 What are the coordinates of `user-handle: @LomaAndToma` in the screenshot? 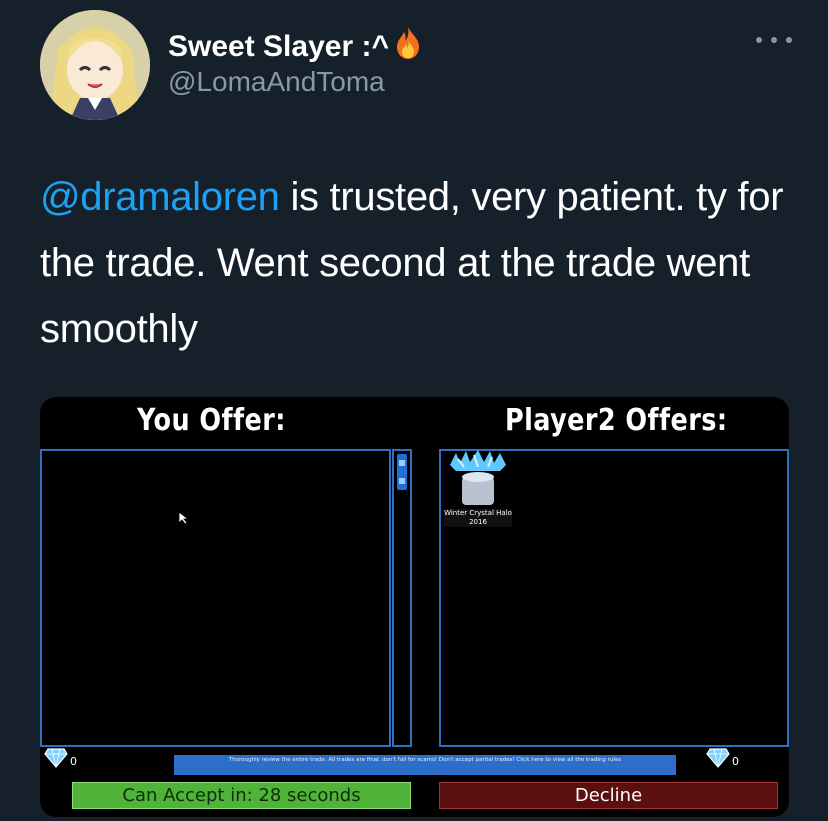 It's located at (276, 82).